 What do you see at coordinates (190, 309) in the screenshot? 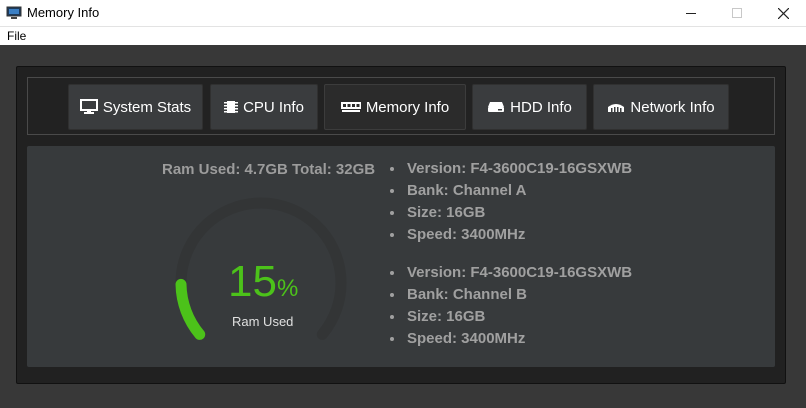
I see `gauge-fill` at bounding box center [190, 309].